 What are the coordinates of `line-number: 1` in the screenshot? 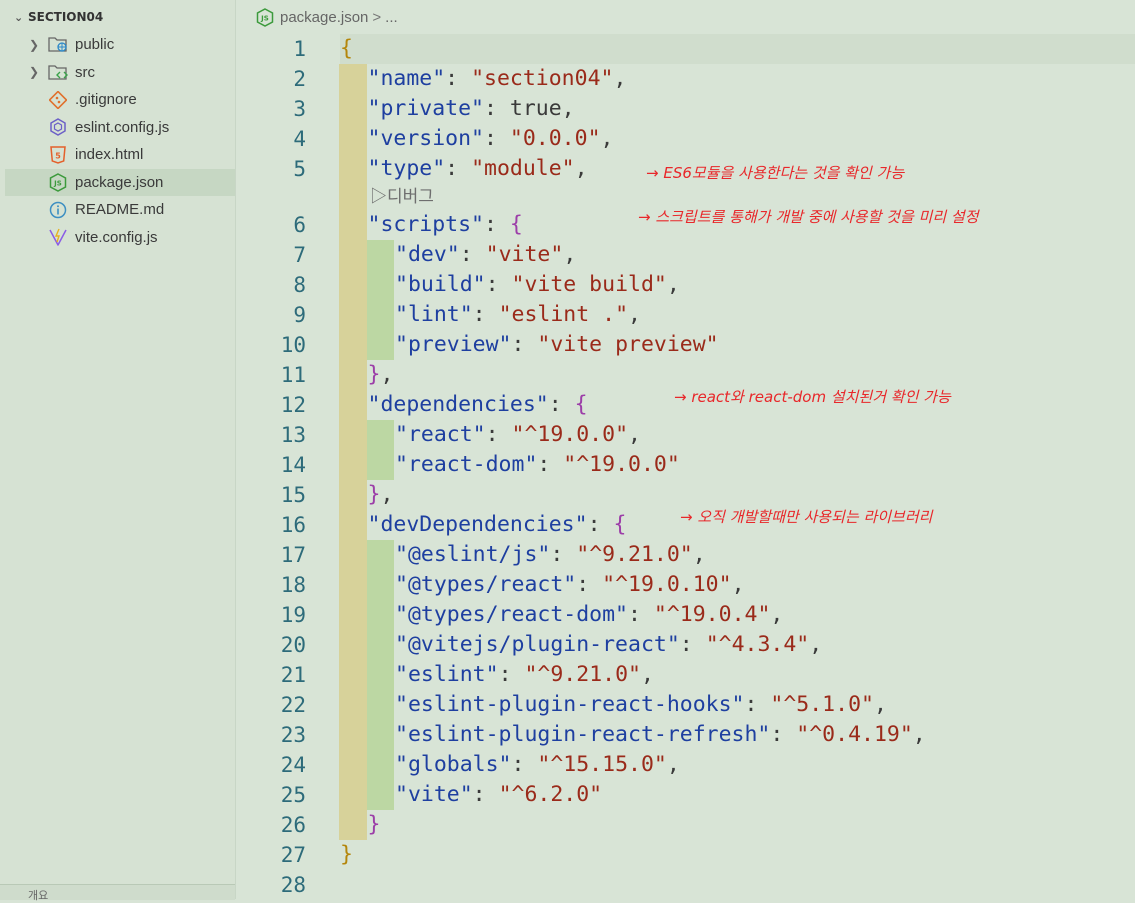 It's located at (299, 49).